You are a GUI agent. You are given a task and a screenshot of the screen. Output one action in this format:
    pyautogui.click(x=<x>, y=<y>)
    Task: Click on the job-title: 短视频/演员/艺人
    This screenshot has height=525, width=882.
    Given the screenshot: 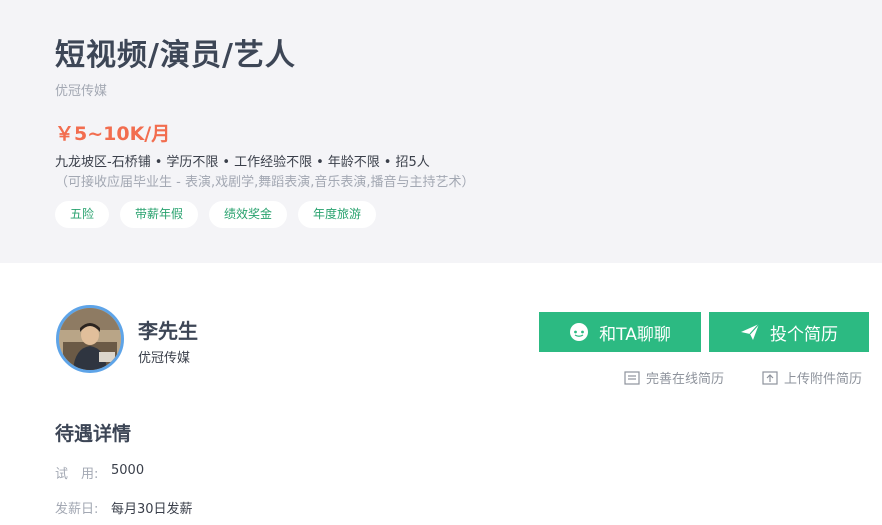 What is the action you would take?
    pyautogui.click(x=175, y=55)
    